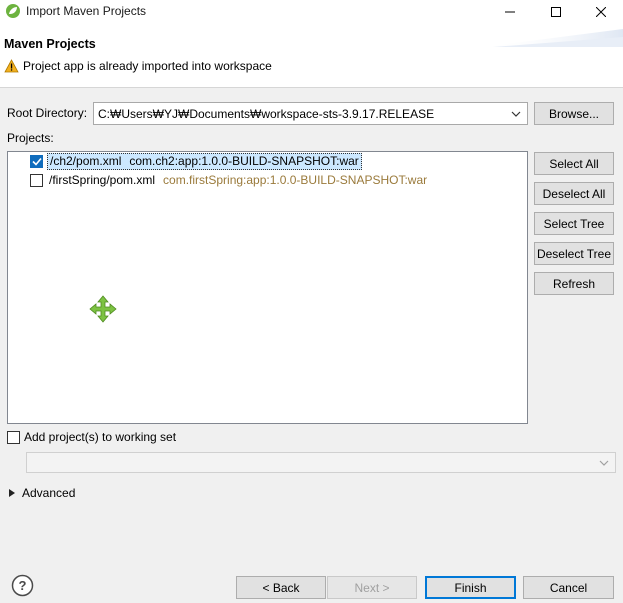  Describe the element at coordinates (50, 44) in the screenshot. I see `page-title: Maven Projects` at that location.